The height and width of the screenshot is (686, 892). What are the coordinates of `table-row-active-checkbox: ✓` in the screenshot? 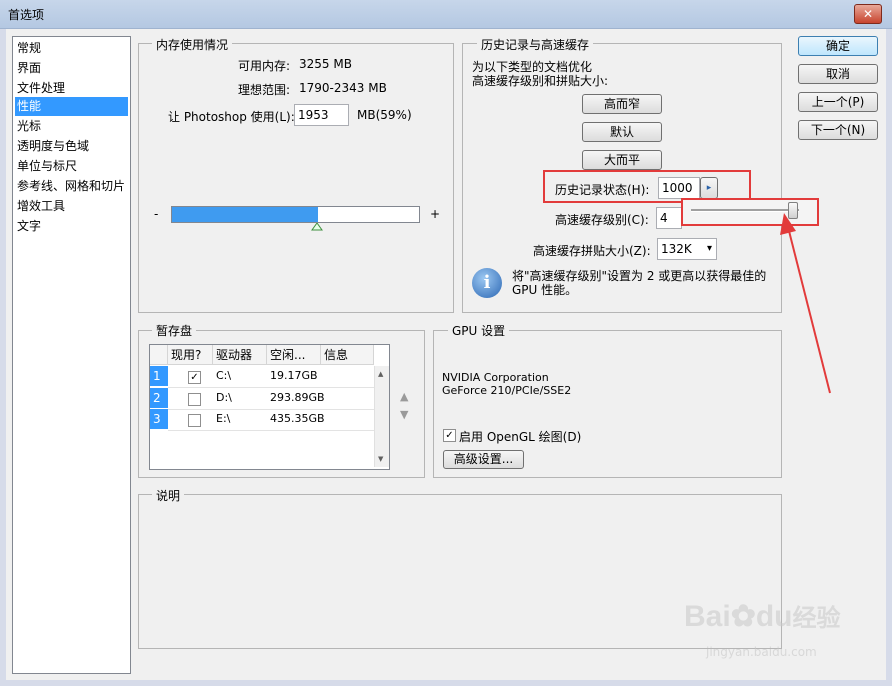 It's located at (194, 377).